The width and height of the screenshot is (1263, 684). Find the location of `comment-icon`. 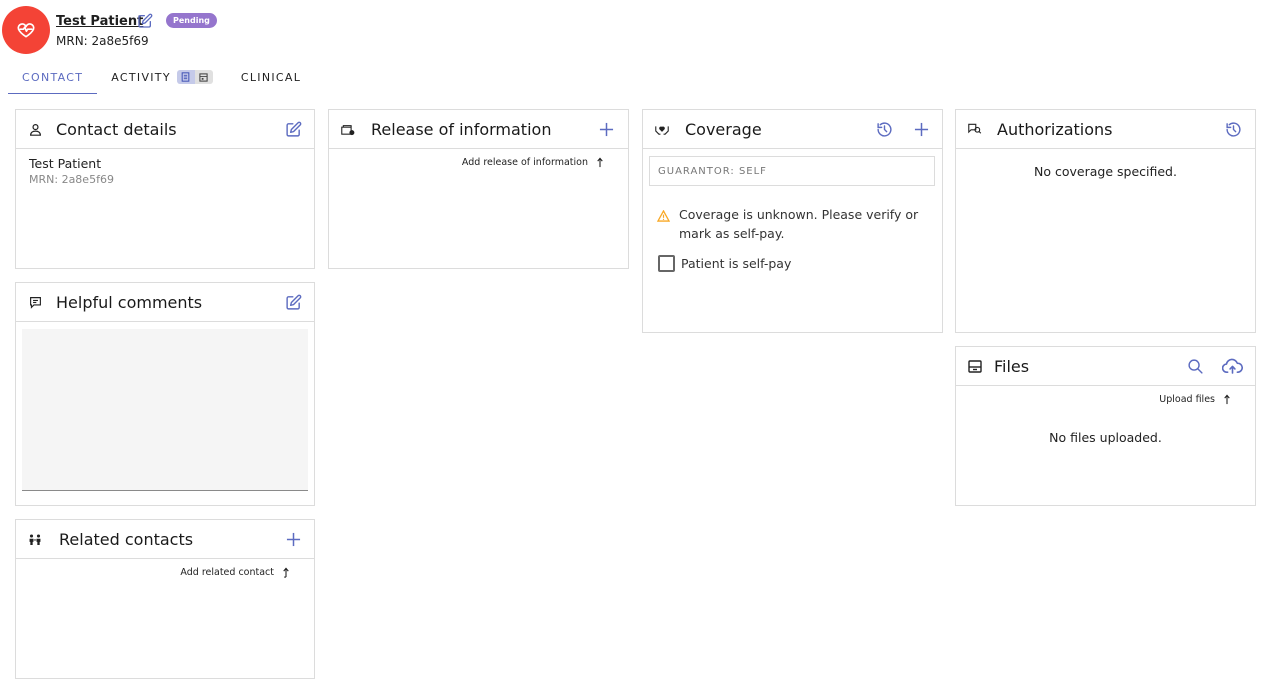

comment-icon is located at coordinates (35, 302).